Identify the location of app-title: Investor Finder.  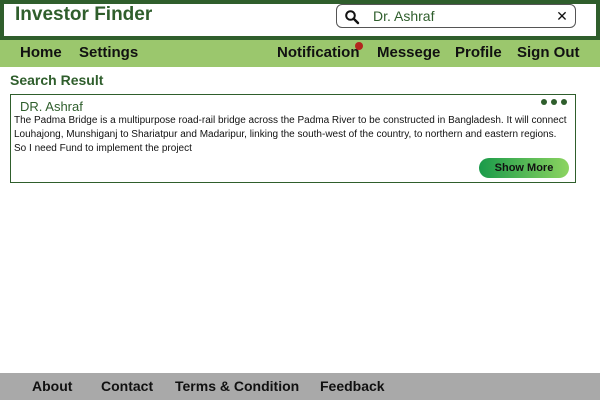
(84, 14).